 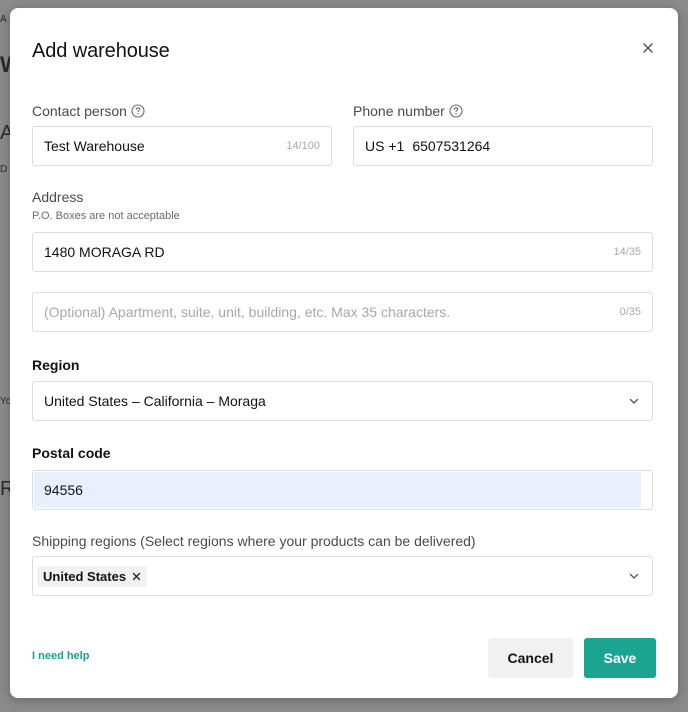 What do you see at coordinates (106, 216) in the screenshot?
I see `address-note: P.O. Boxes are not acceptable` at bounding box center [106, 216].